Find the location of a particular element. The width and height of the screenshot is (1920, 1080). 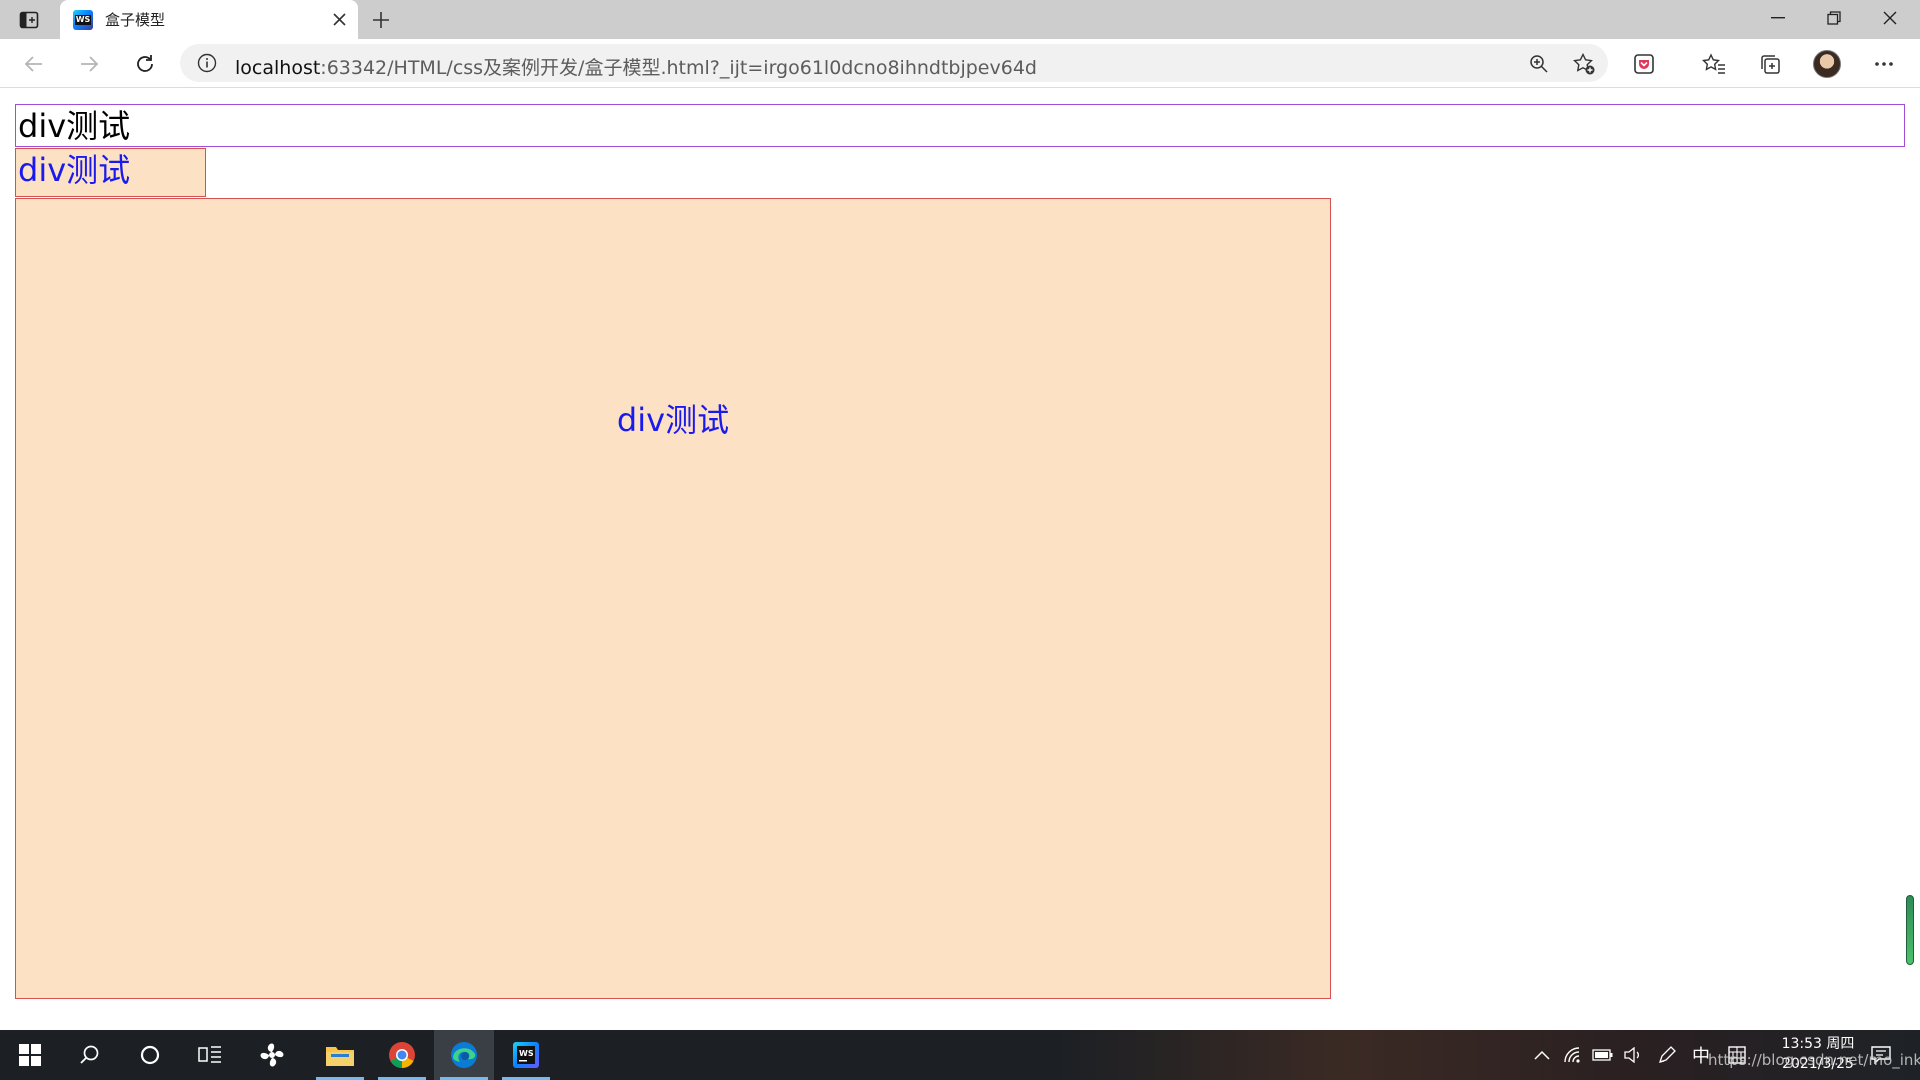

file-explorer-icon is located at coordinates (340, 1055).